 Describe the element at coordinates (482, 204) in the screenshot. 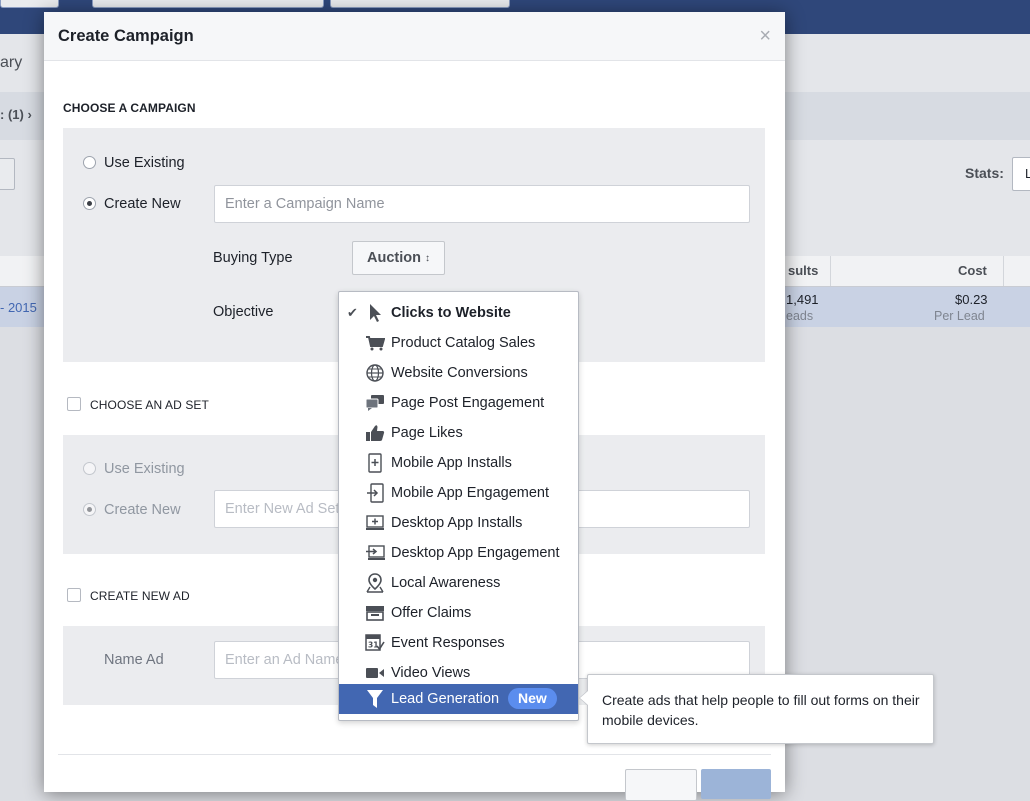

I see `campaign-name-input` at that location.